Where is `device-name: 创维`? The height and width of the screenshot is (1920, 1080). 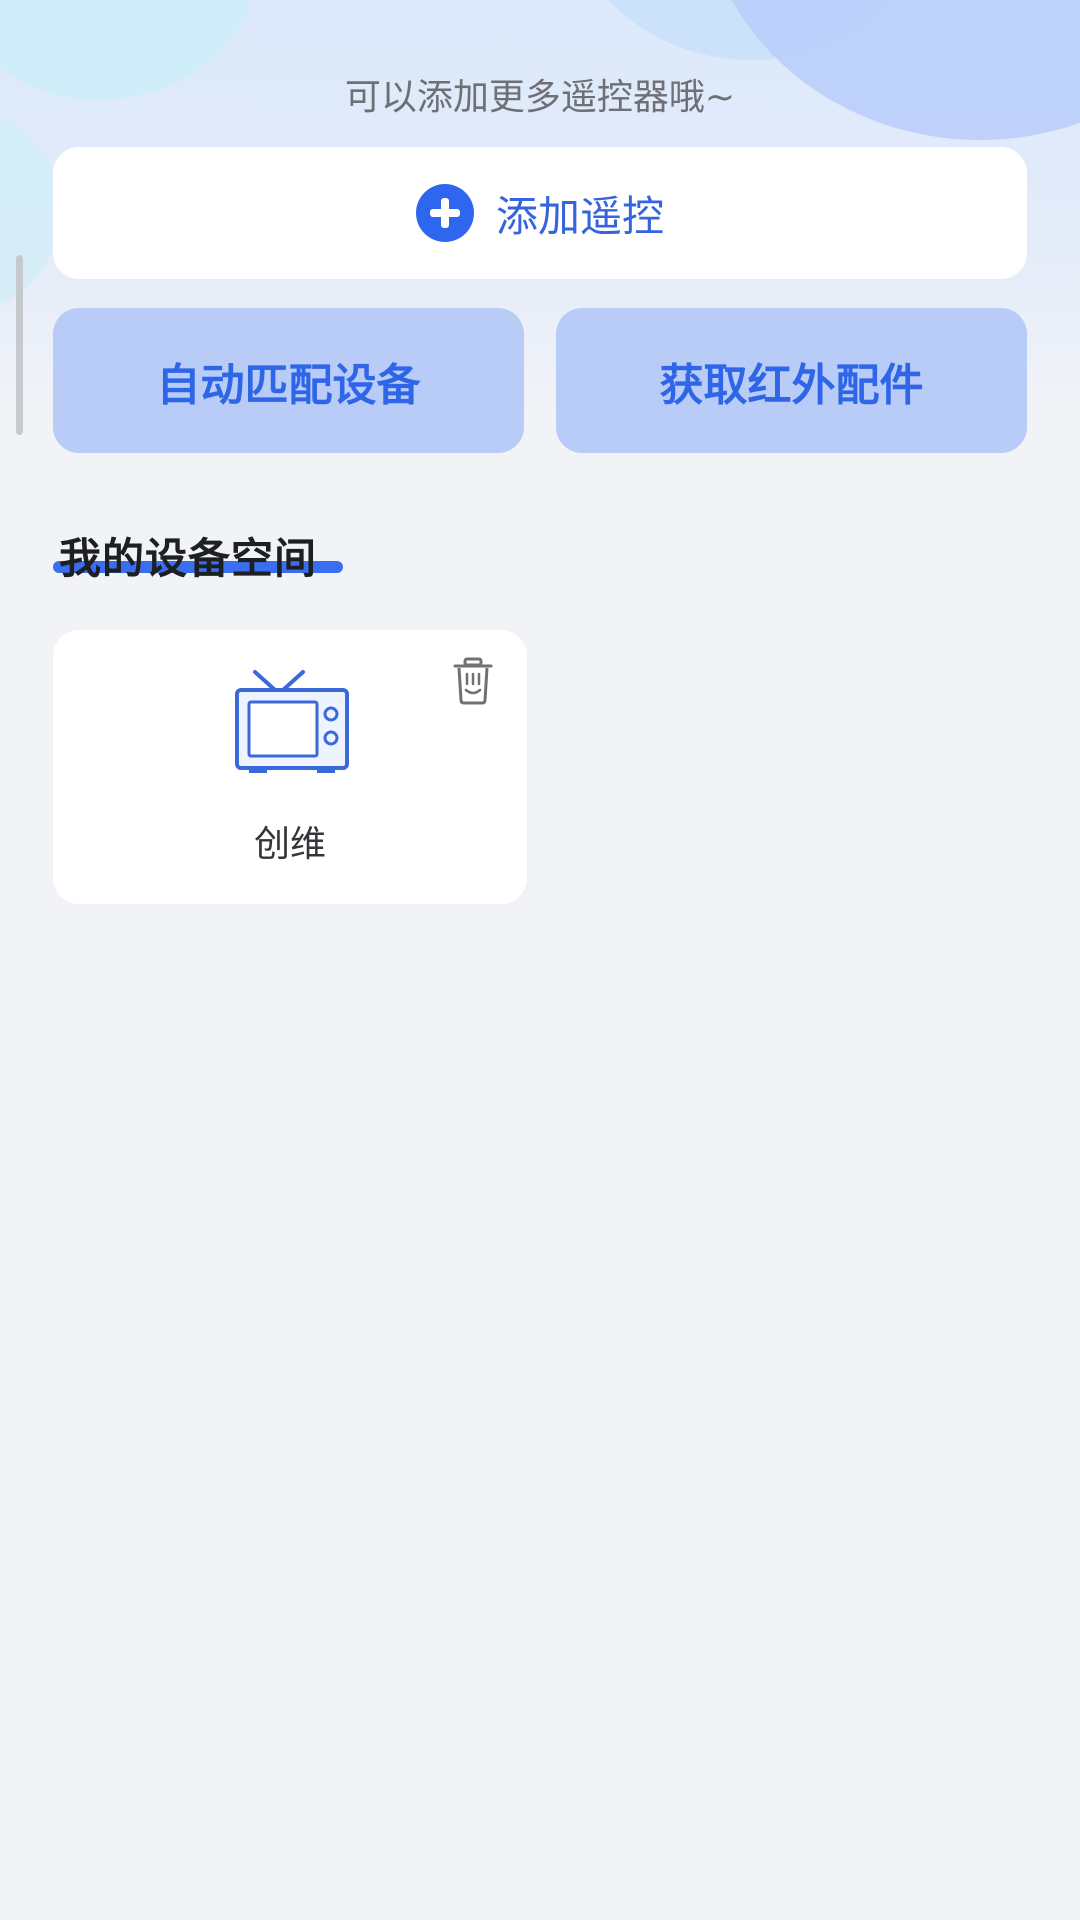 device-name: 创维 is located at coordinates (289, 844).